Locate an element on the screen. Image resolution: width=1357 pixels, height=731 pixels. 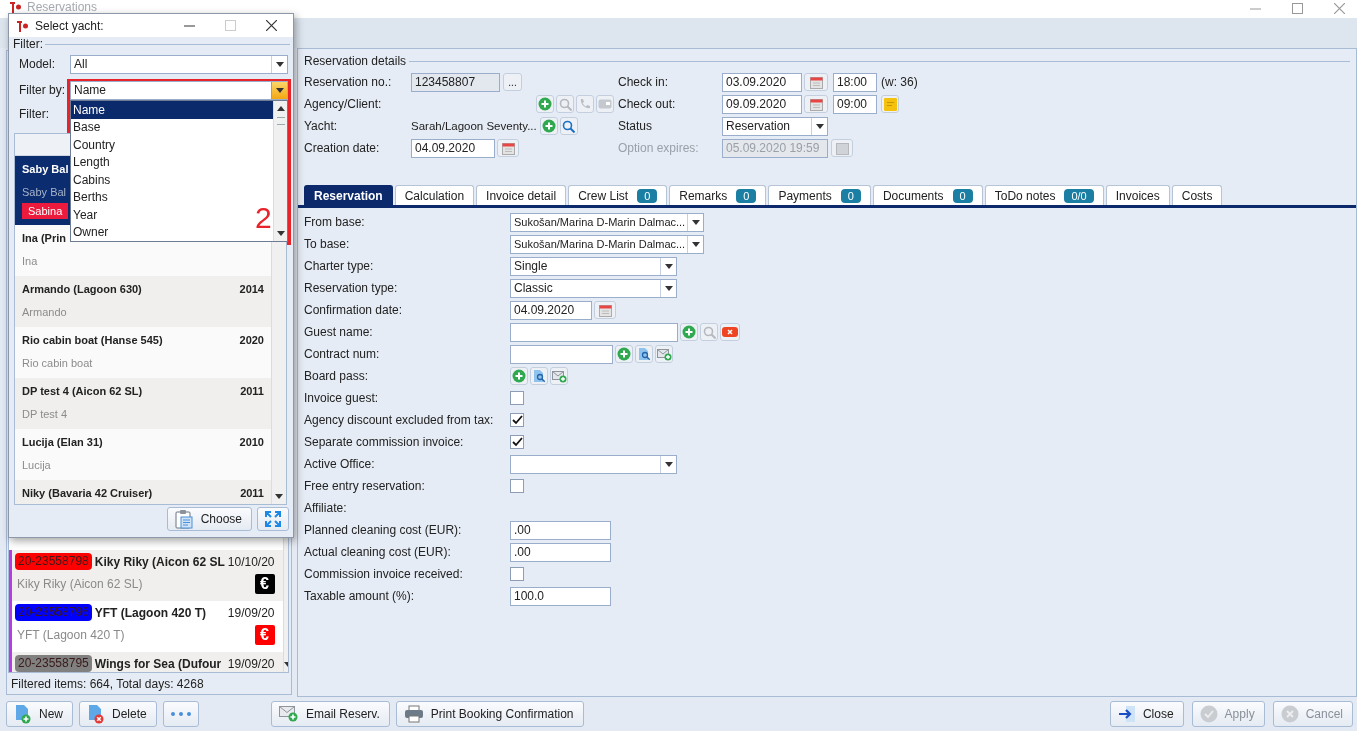
action-button: Close is located at coordinates (1146, 714).